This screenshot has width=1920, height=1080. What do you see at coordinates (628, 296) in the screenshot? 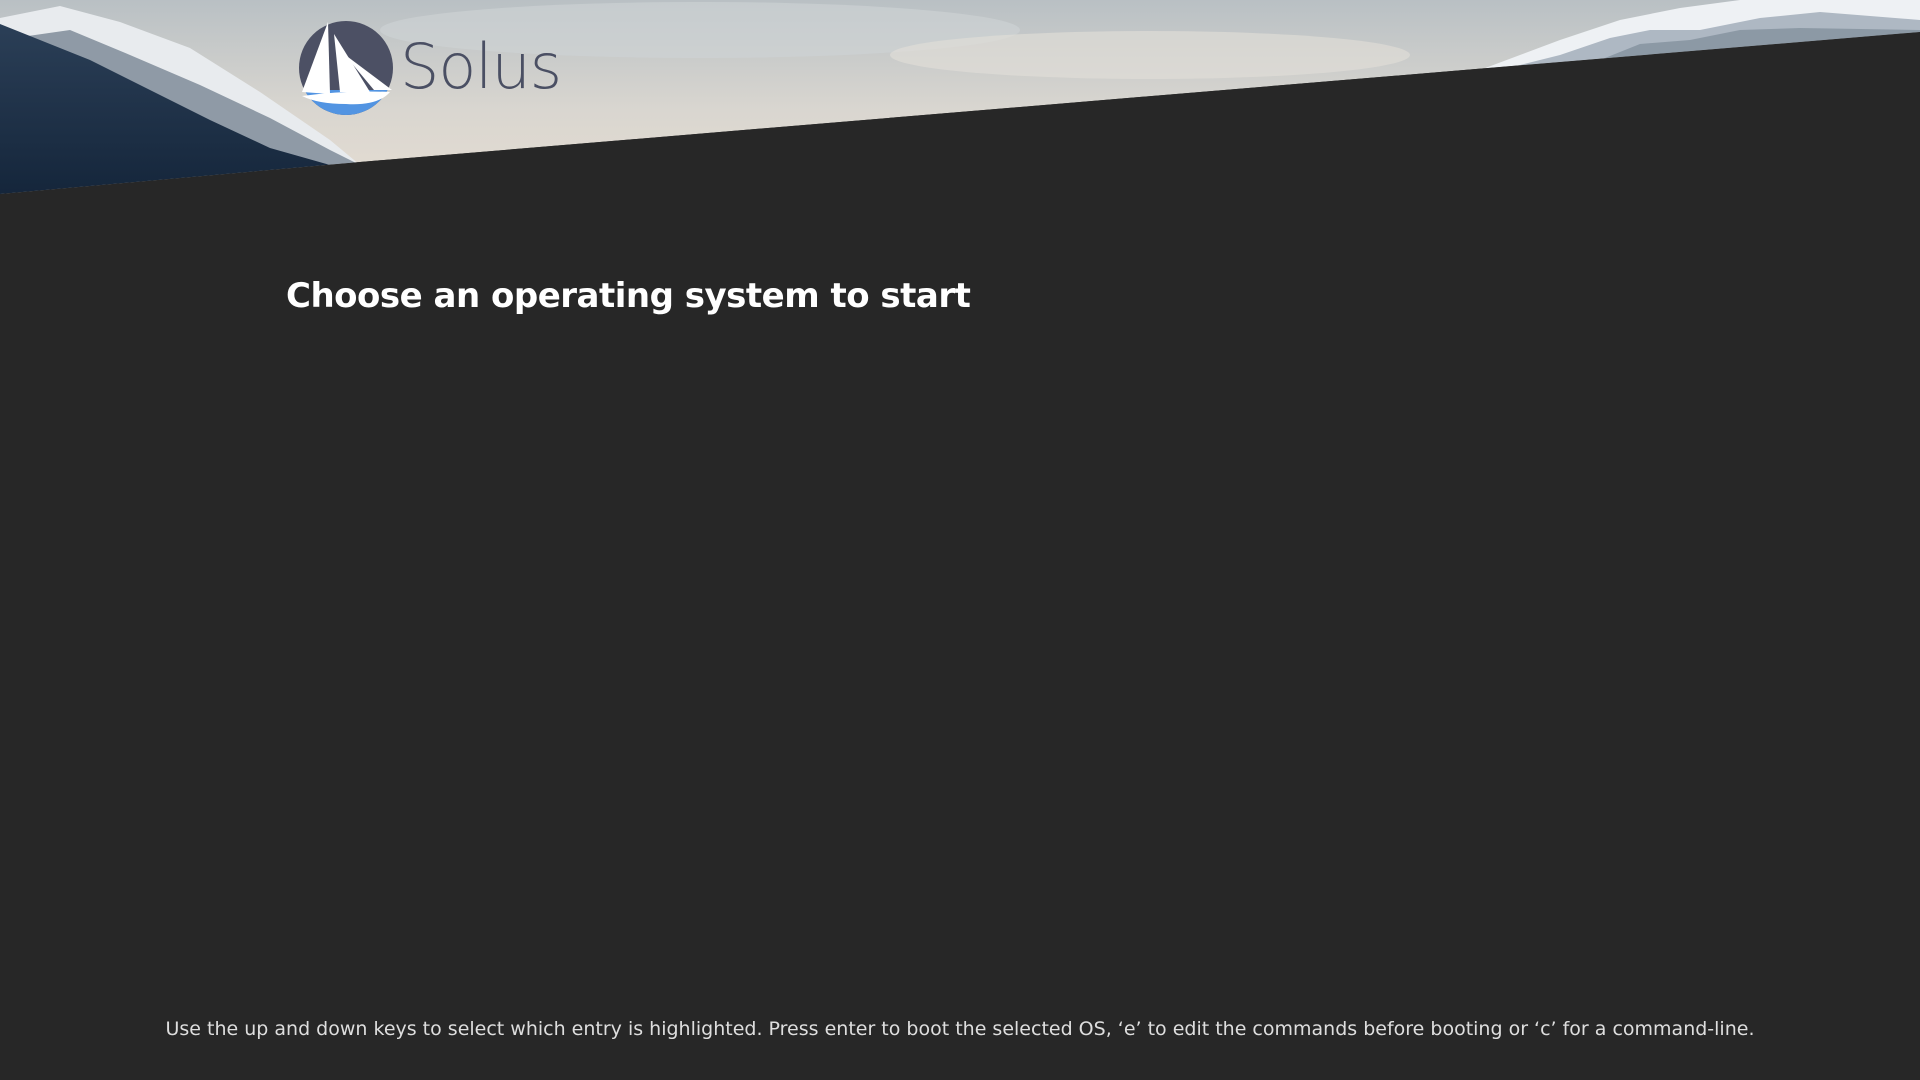
I see `page-title: Choose an operating system to start` at bounding box center [628, 296].